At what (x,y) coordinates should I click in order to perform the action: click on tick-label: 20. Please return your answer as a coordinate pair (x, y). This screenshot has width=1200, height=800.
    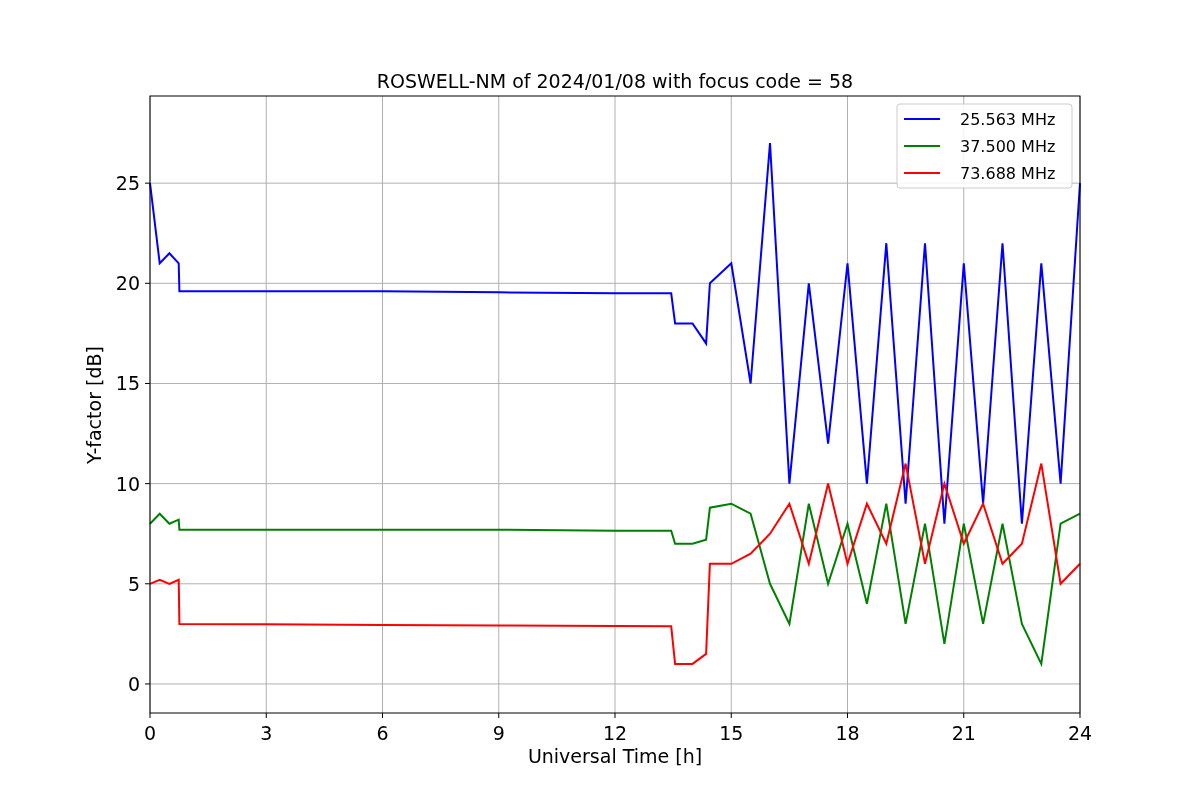
    Looking at the image, I should click on (127, 283).